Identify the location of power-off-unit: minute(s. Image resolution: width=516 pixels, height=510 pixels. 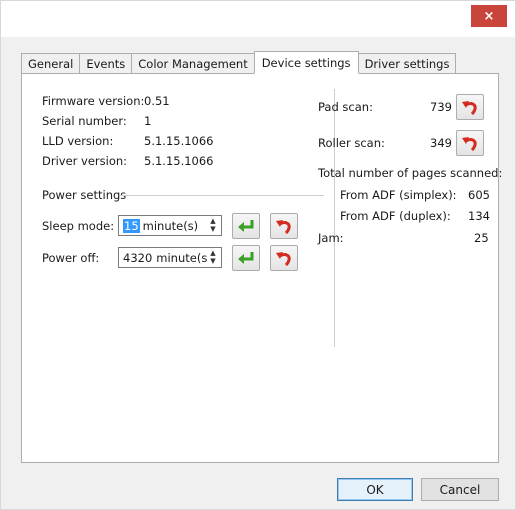
(182, 257).